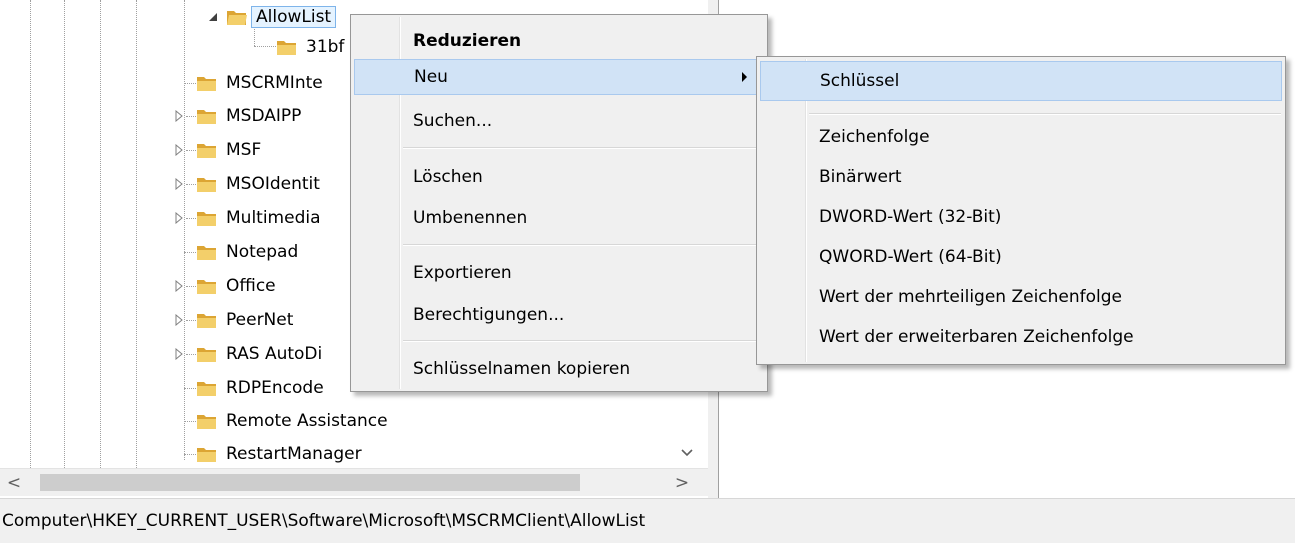 The height and width of the screenshot is (543, 1295). Describe the element at coordinates (273, 184) in the screenshot. I see `tree-item-label: MSOIdentit` at that location.